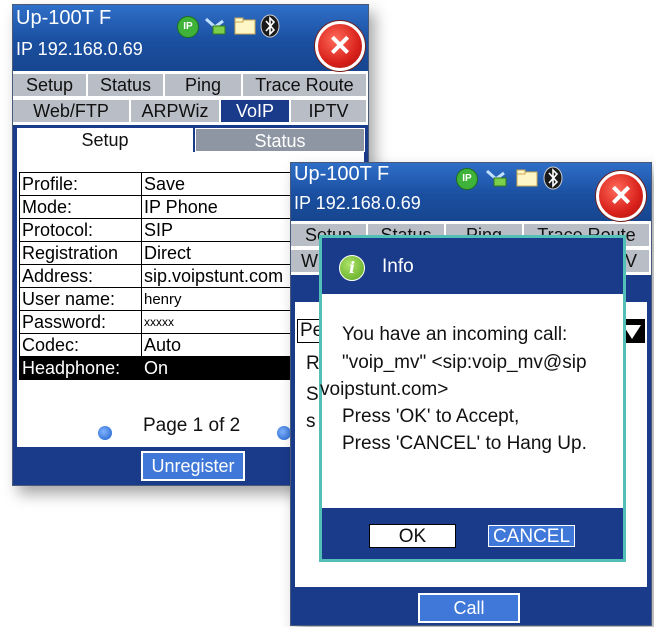 The width and height of the screenshot is (654, 627). What do you see at coordinates (80, 345) in the screenshot?
I see `form-label: Codec:` at bounding box center [80, 345].